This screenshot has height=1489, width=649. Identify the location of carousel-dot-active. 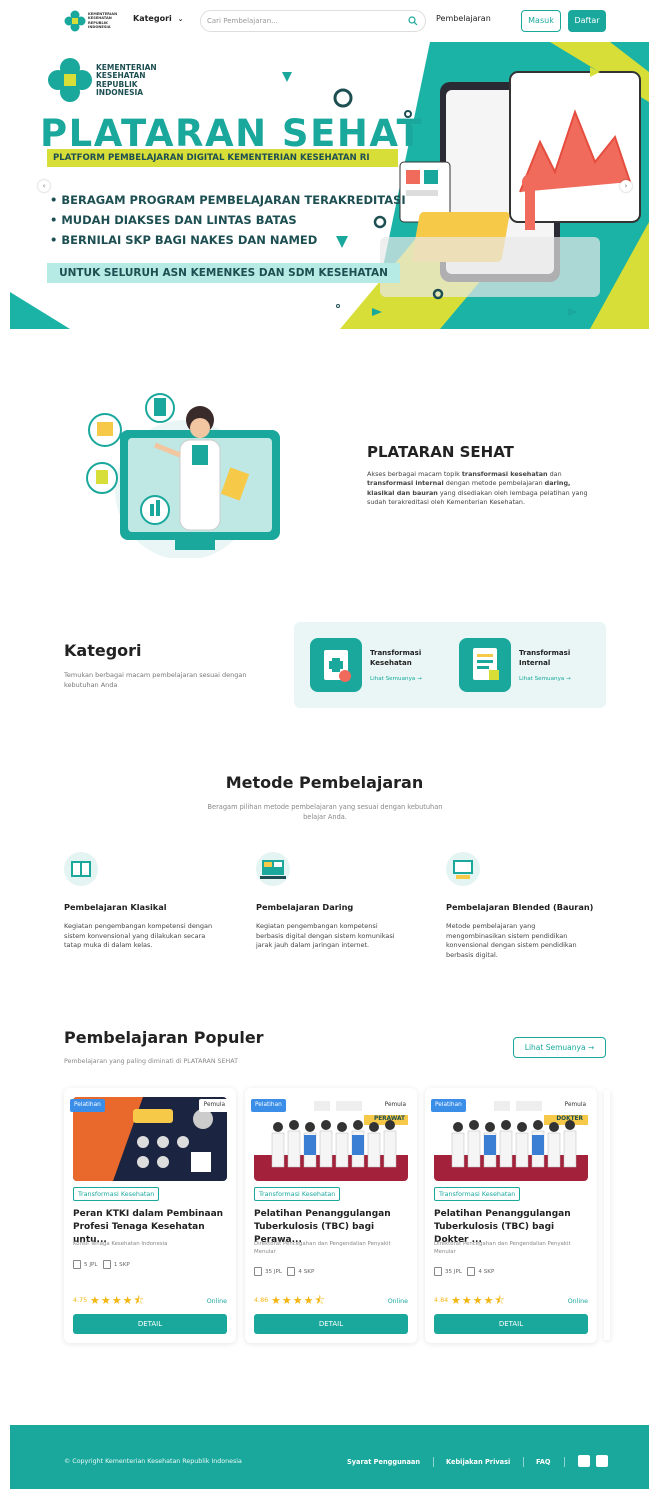
(338, 306).